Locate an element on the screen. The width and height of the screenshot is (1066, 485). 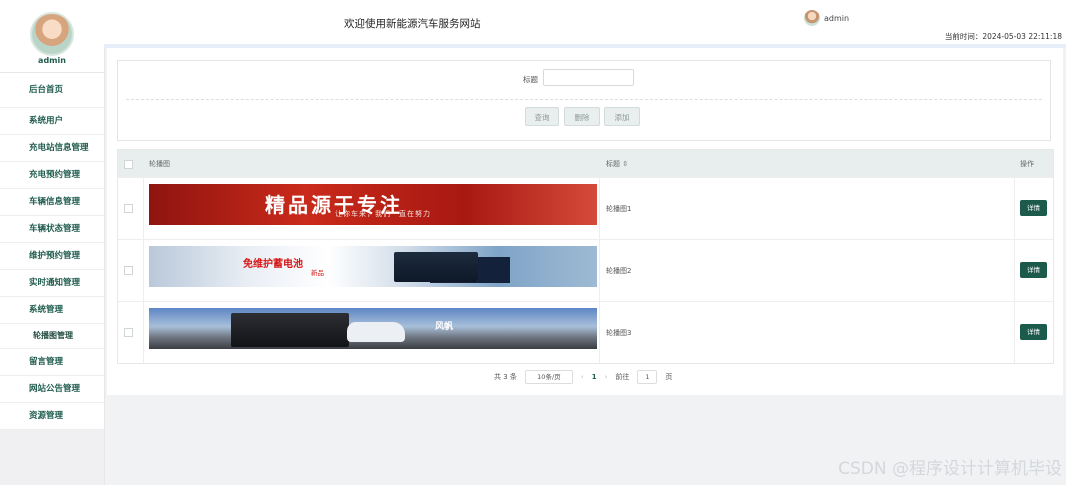
prev-page-button: ‹ is located at coordinates (582, 377).